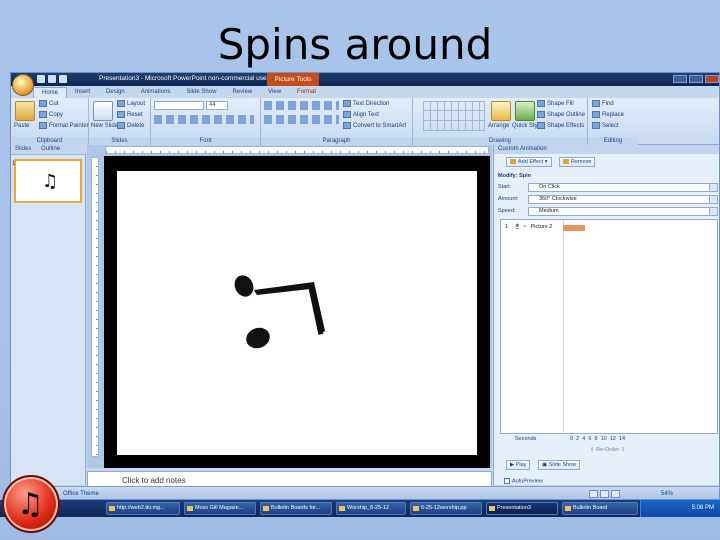 The width and height of the screenshot is (720, 540). I want to click on remove-button: Remove, so click(577, 162).